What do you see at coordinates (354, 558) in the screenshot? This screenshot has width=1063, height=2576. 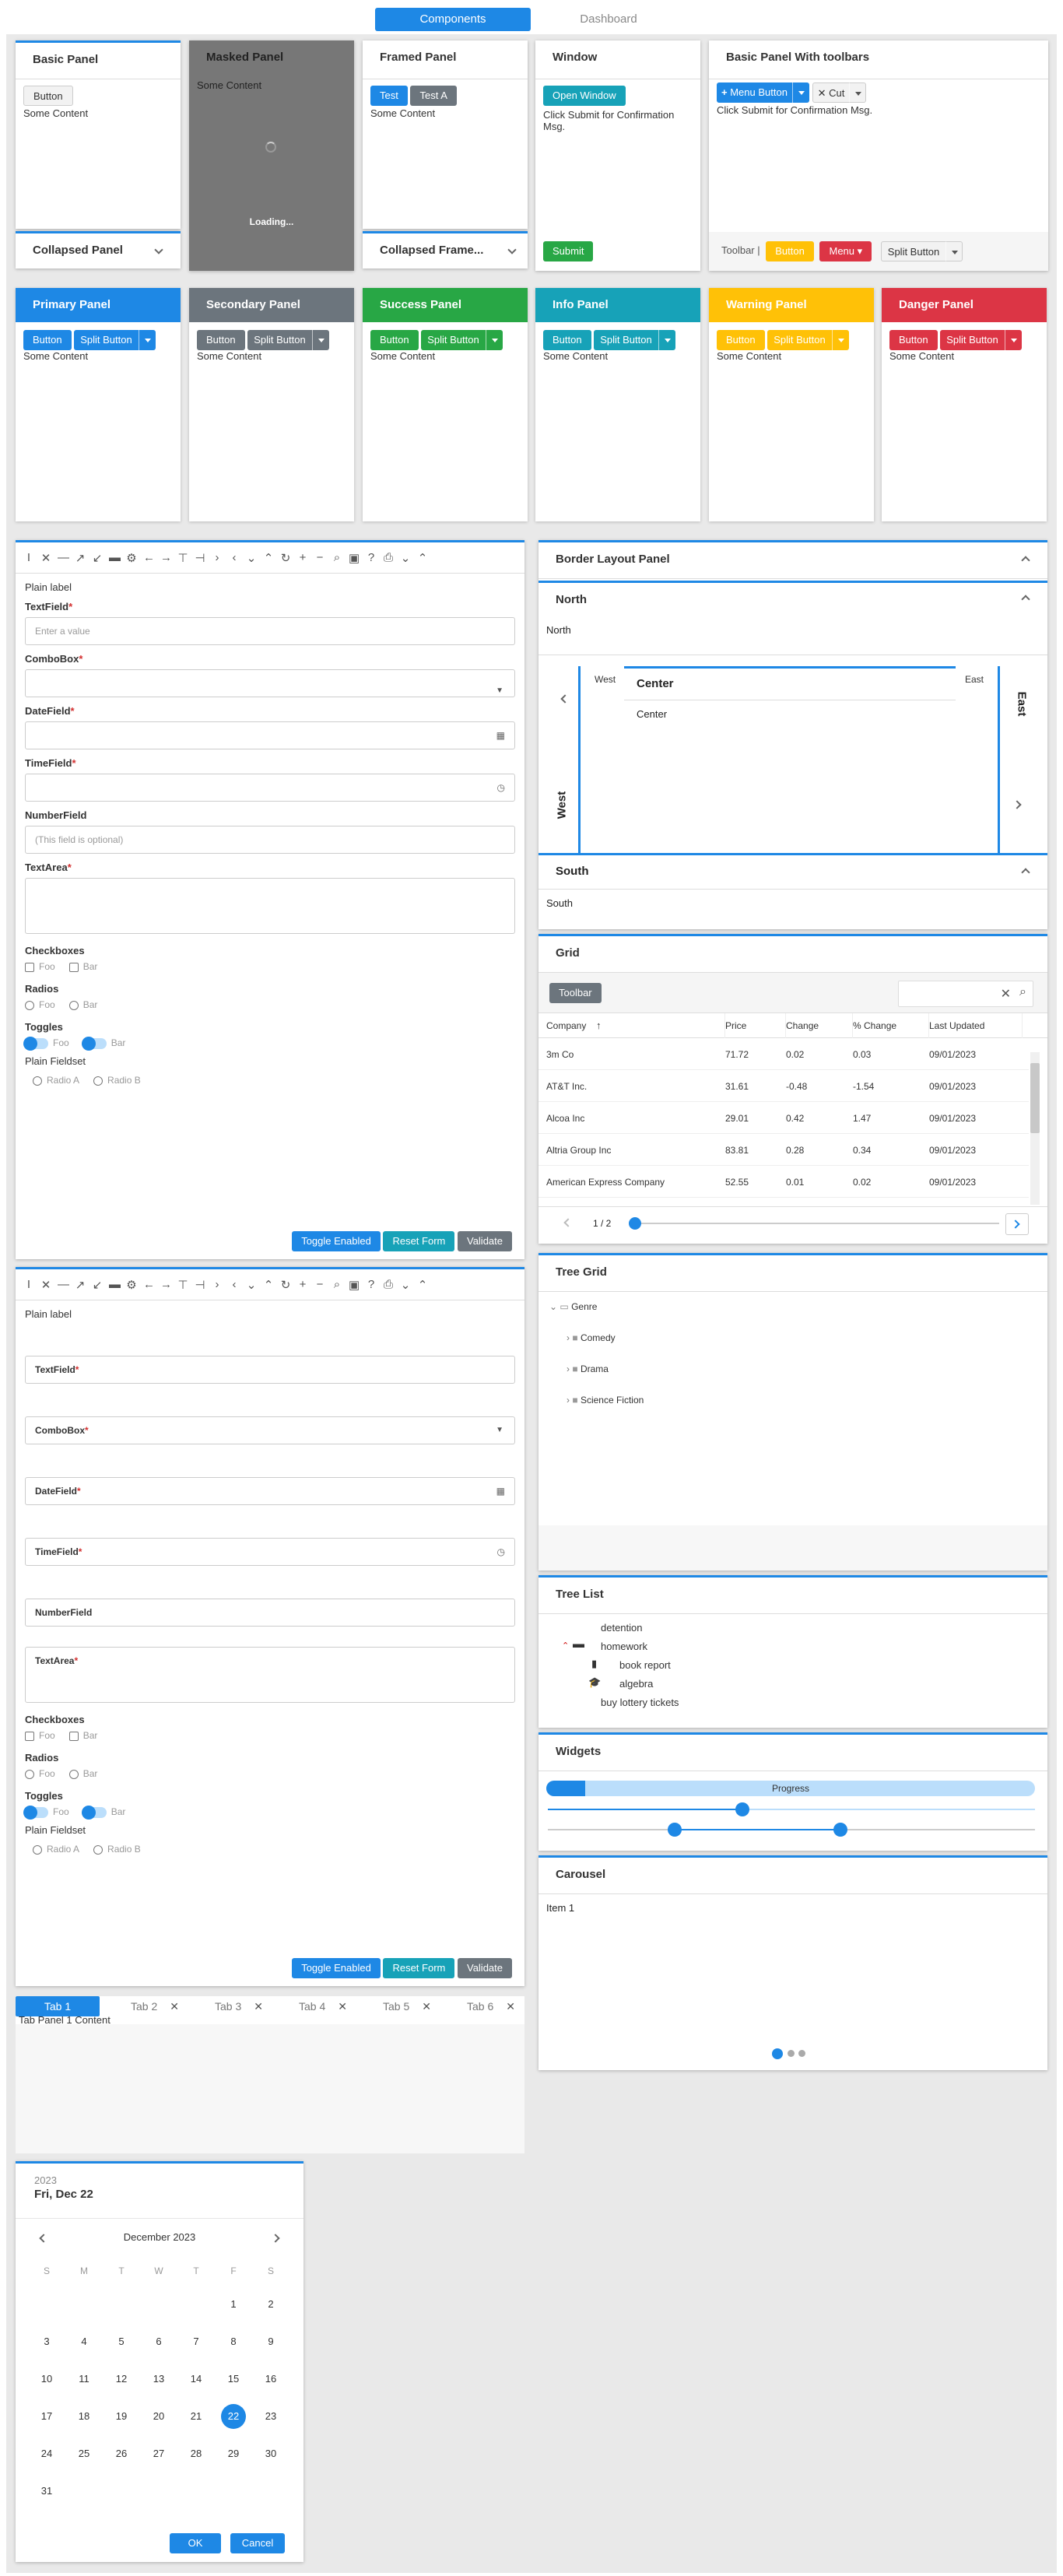 I see `save-icon: ▣` at bounding box center [354, 558].